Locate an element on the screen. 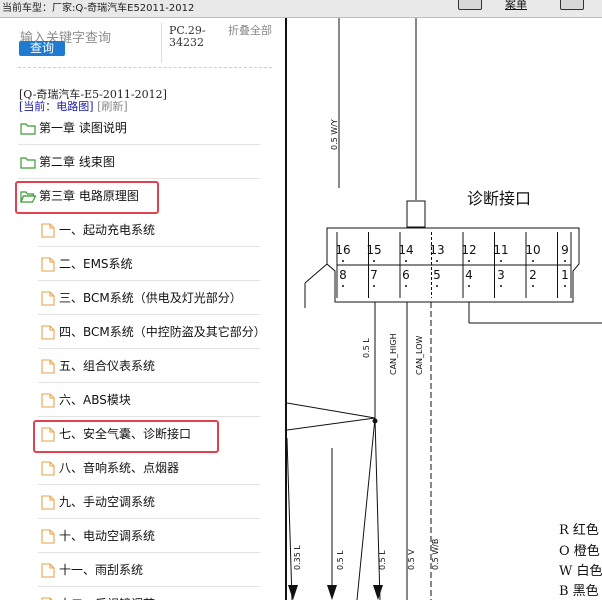  tree-section-6: 六、ABS模块 is located at coordinates (149, 400).